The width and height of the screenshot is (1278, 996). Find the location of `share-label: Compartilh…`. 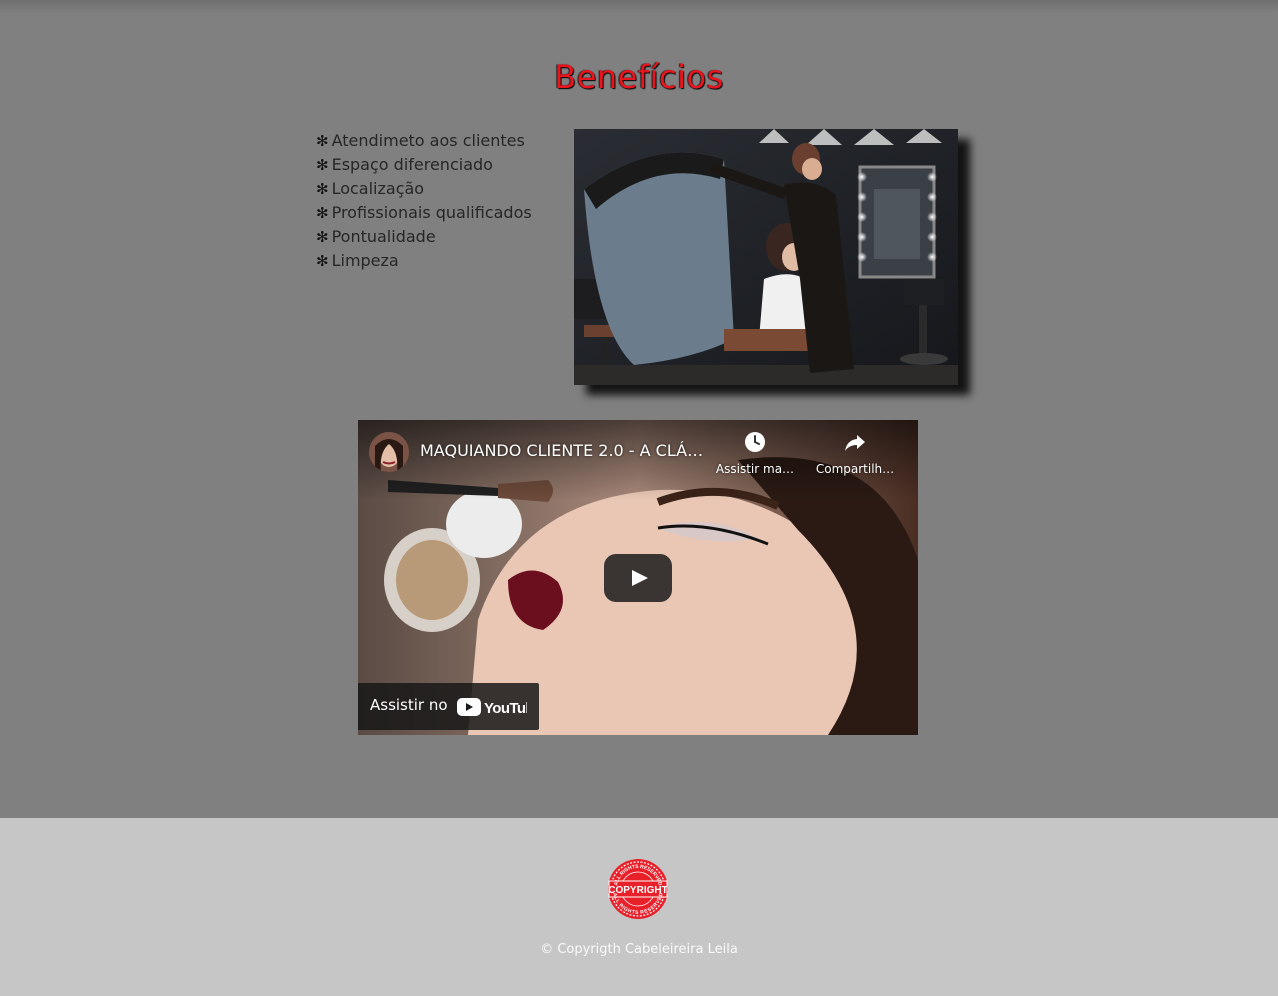

share-label: Compartilh… is located at coordinates (855, 469).